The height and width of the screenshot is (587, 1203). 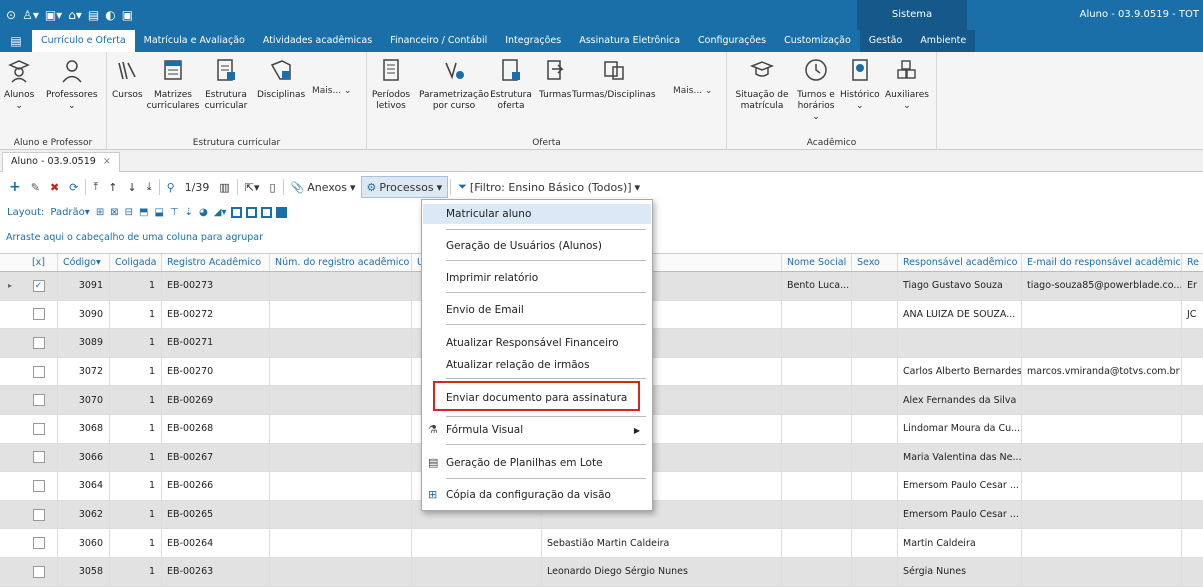 I want to click on last-record-icon: ⤓, so click(x=149, y=187).